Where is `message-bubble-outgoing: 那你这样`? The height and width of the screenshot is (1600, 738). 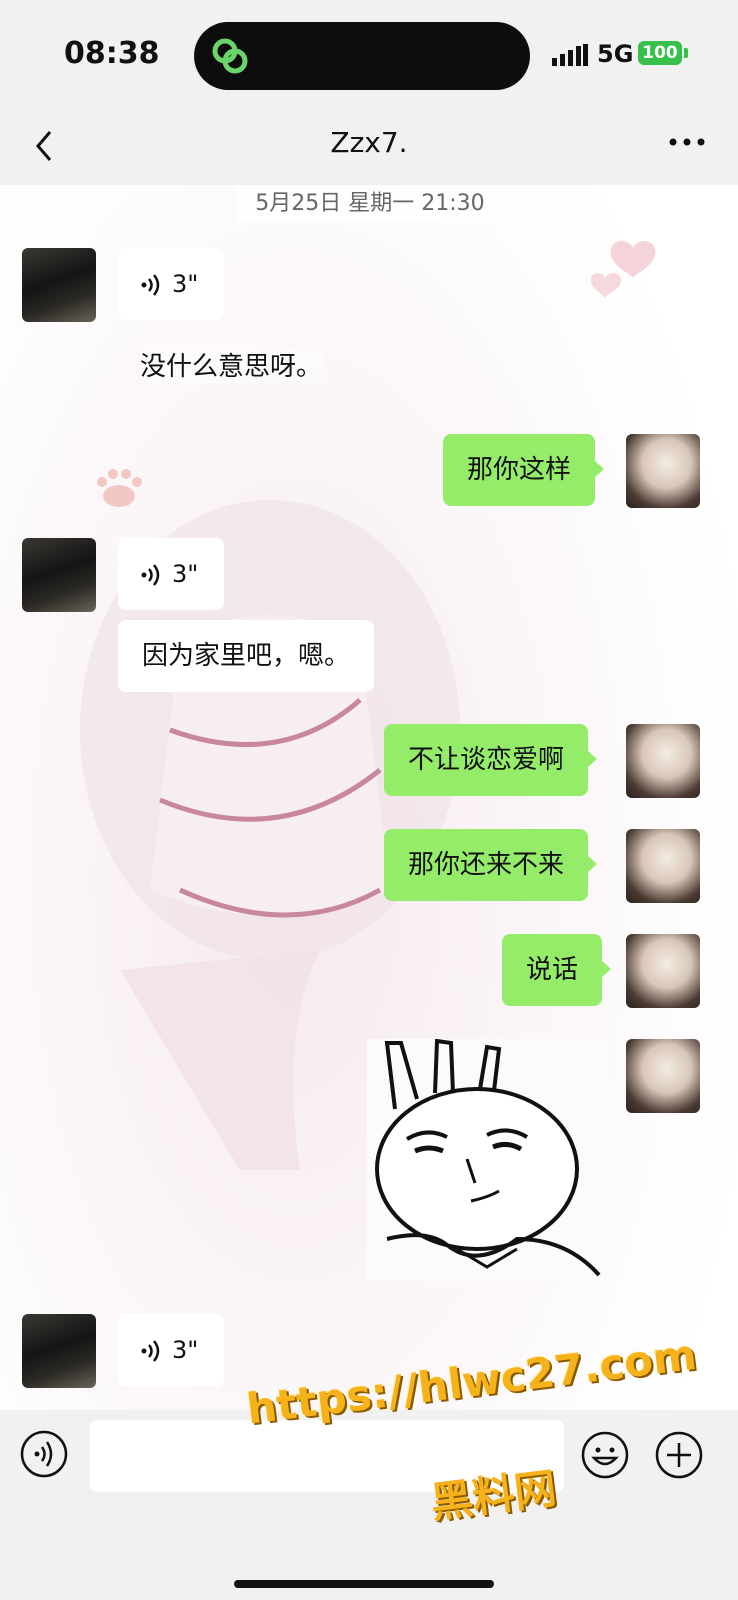
message-bubble-outgoing: 那你这样 is located at coordinates (524, 470).